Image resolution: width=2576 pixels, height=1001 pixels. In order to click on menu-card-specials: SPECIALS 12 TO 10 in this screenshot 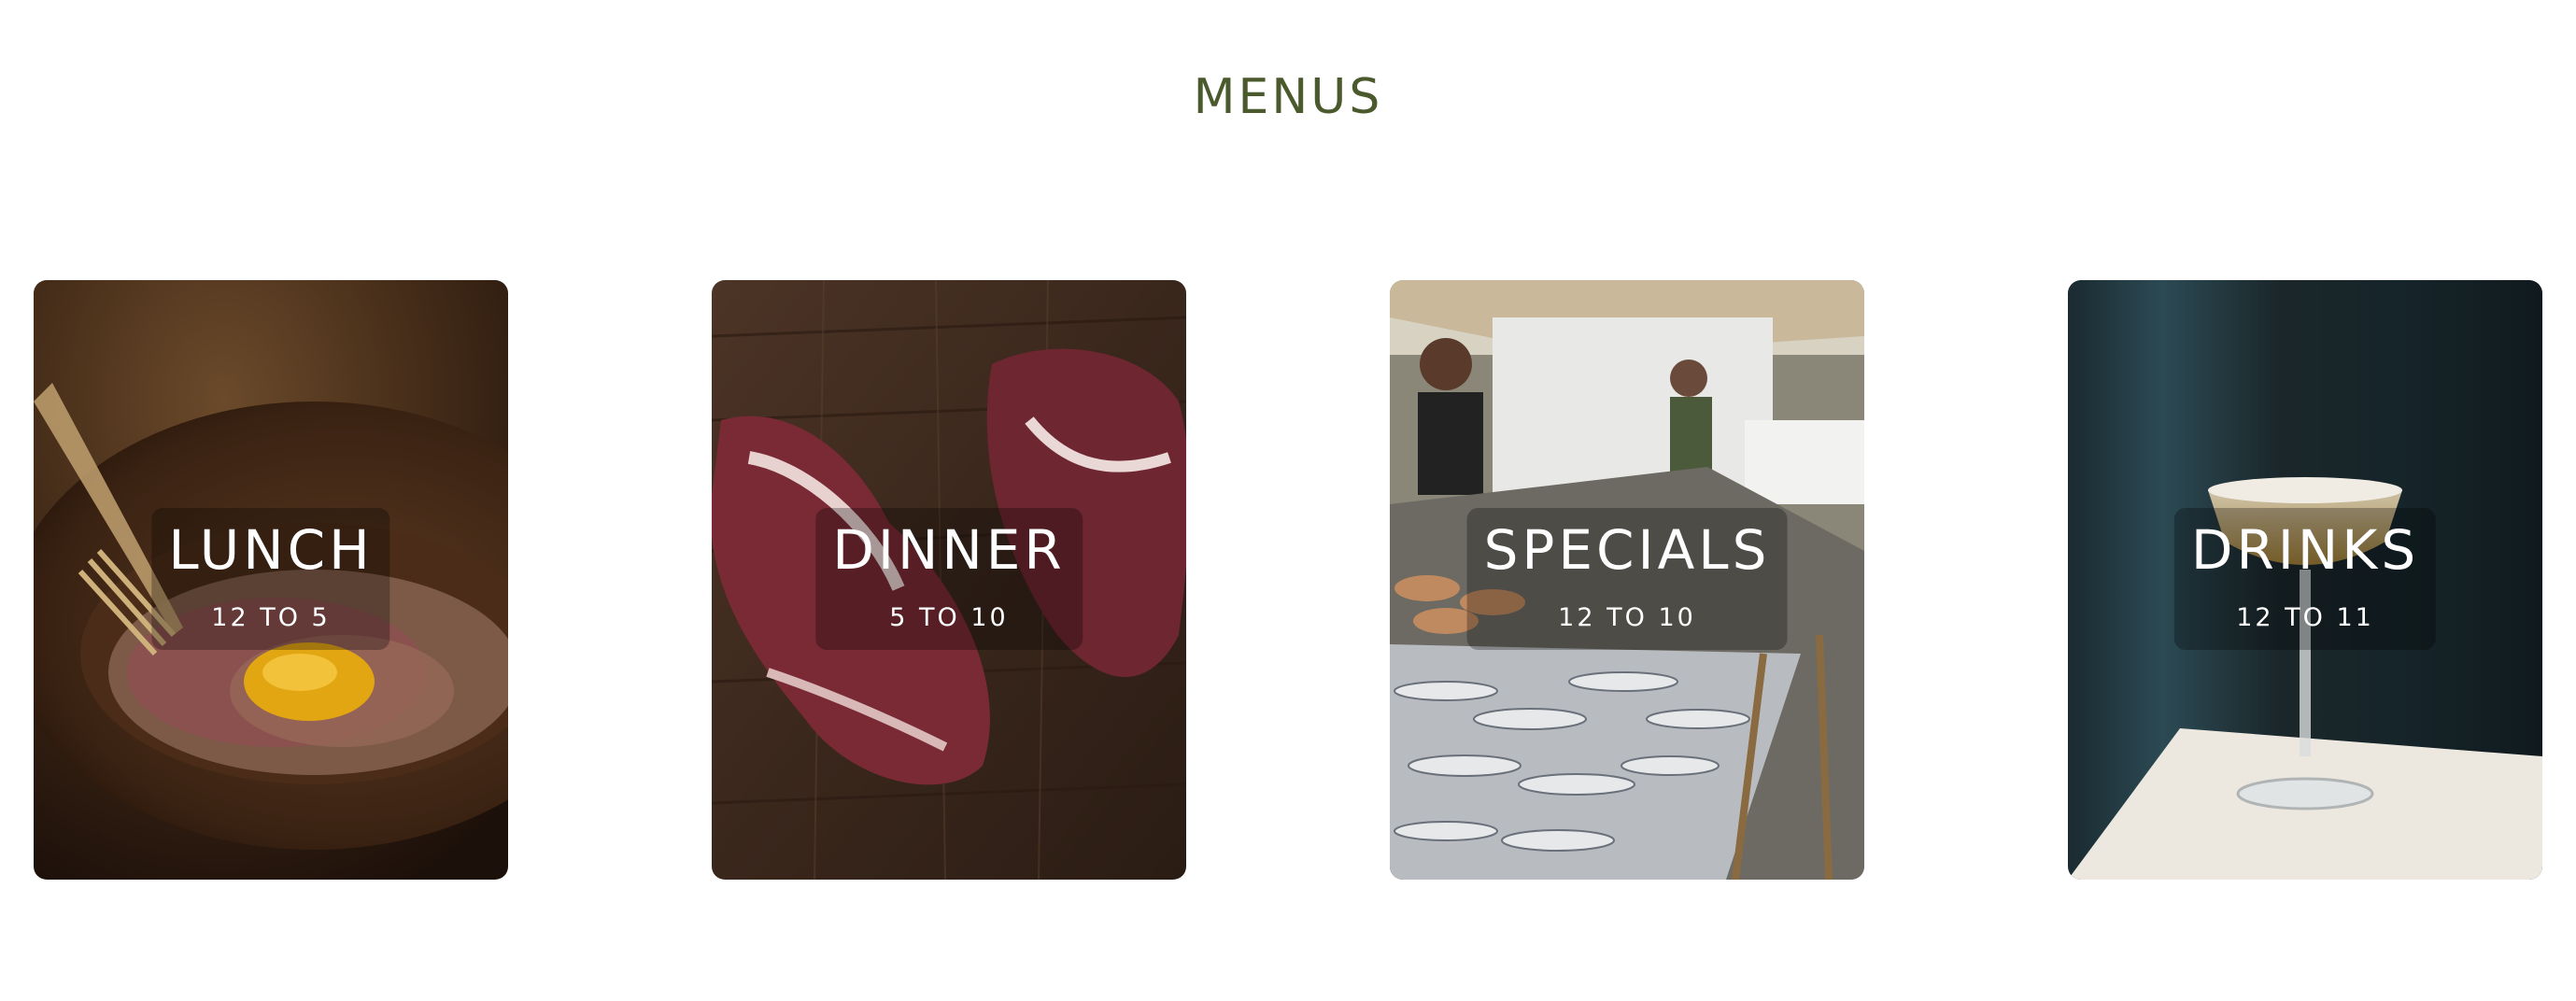, I will do `click(1627, 580)`.